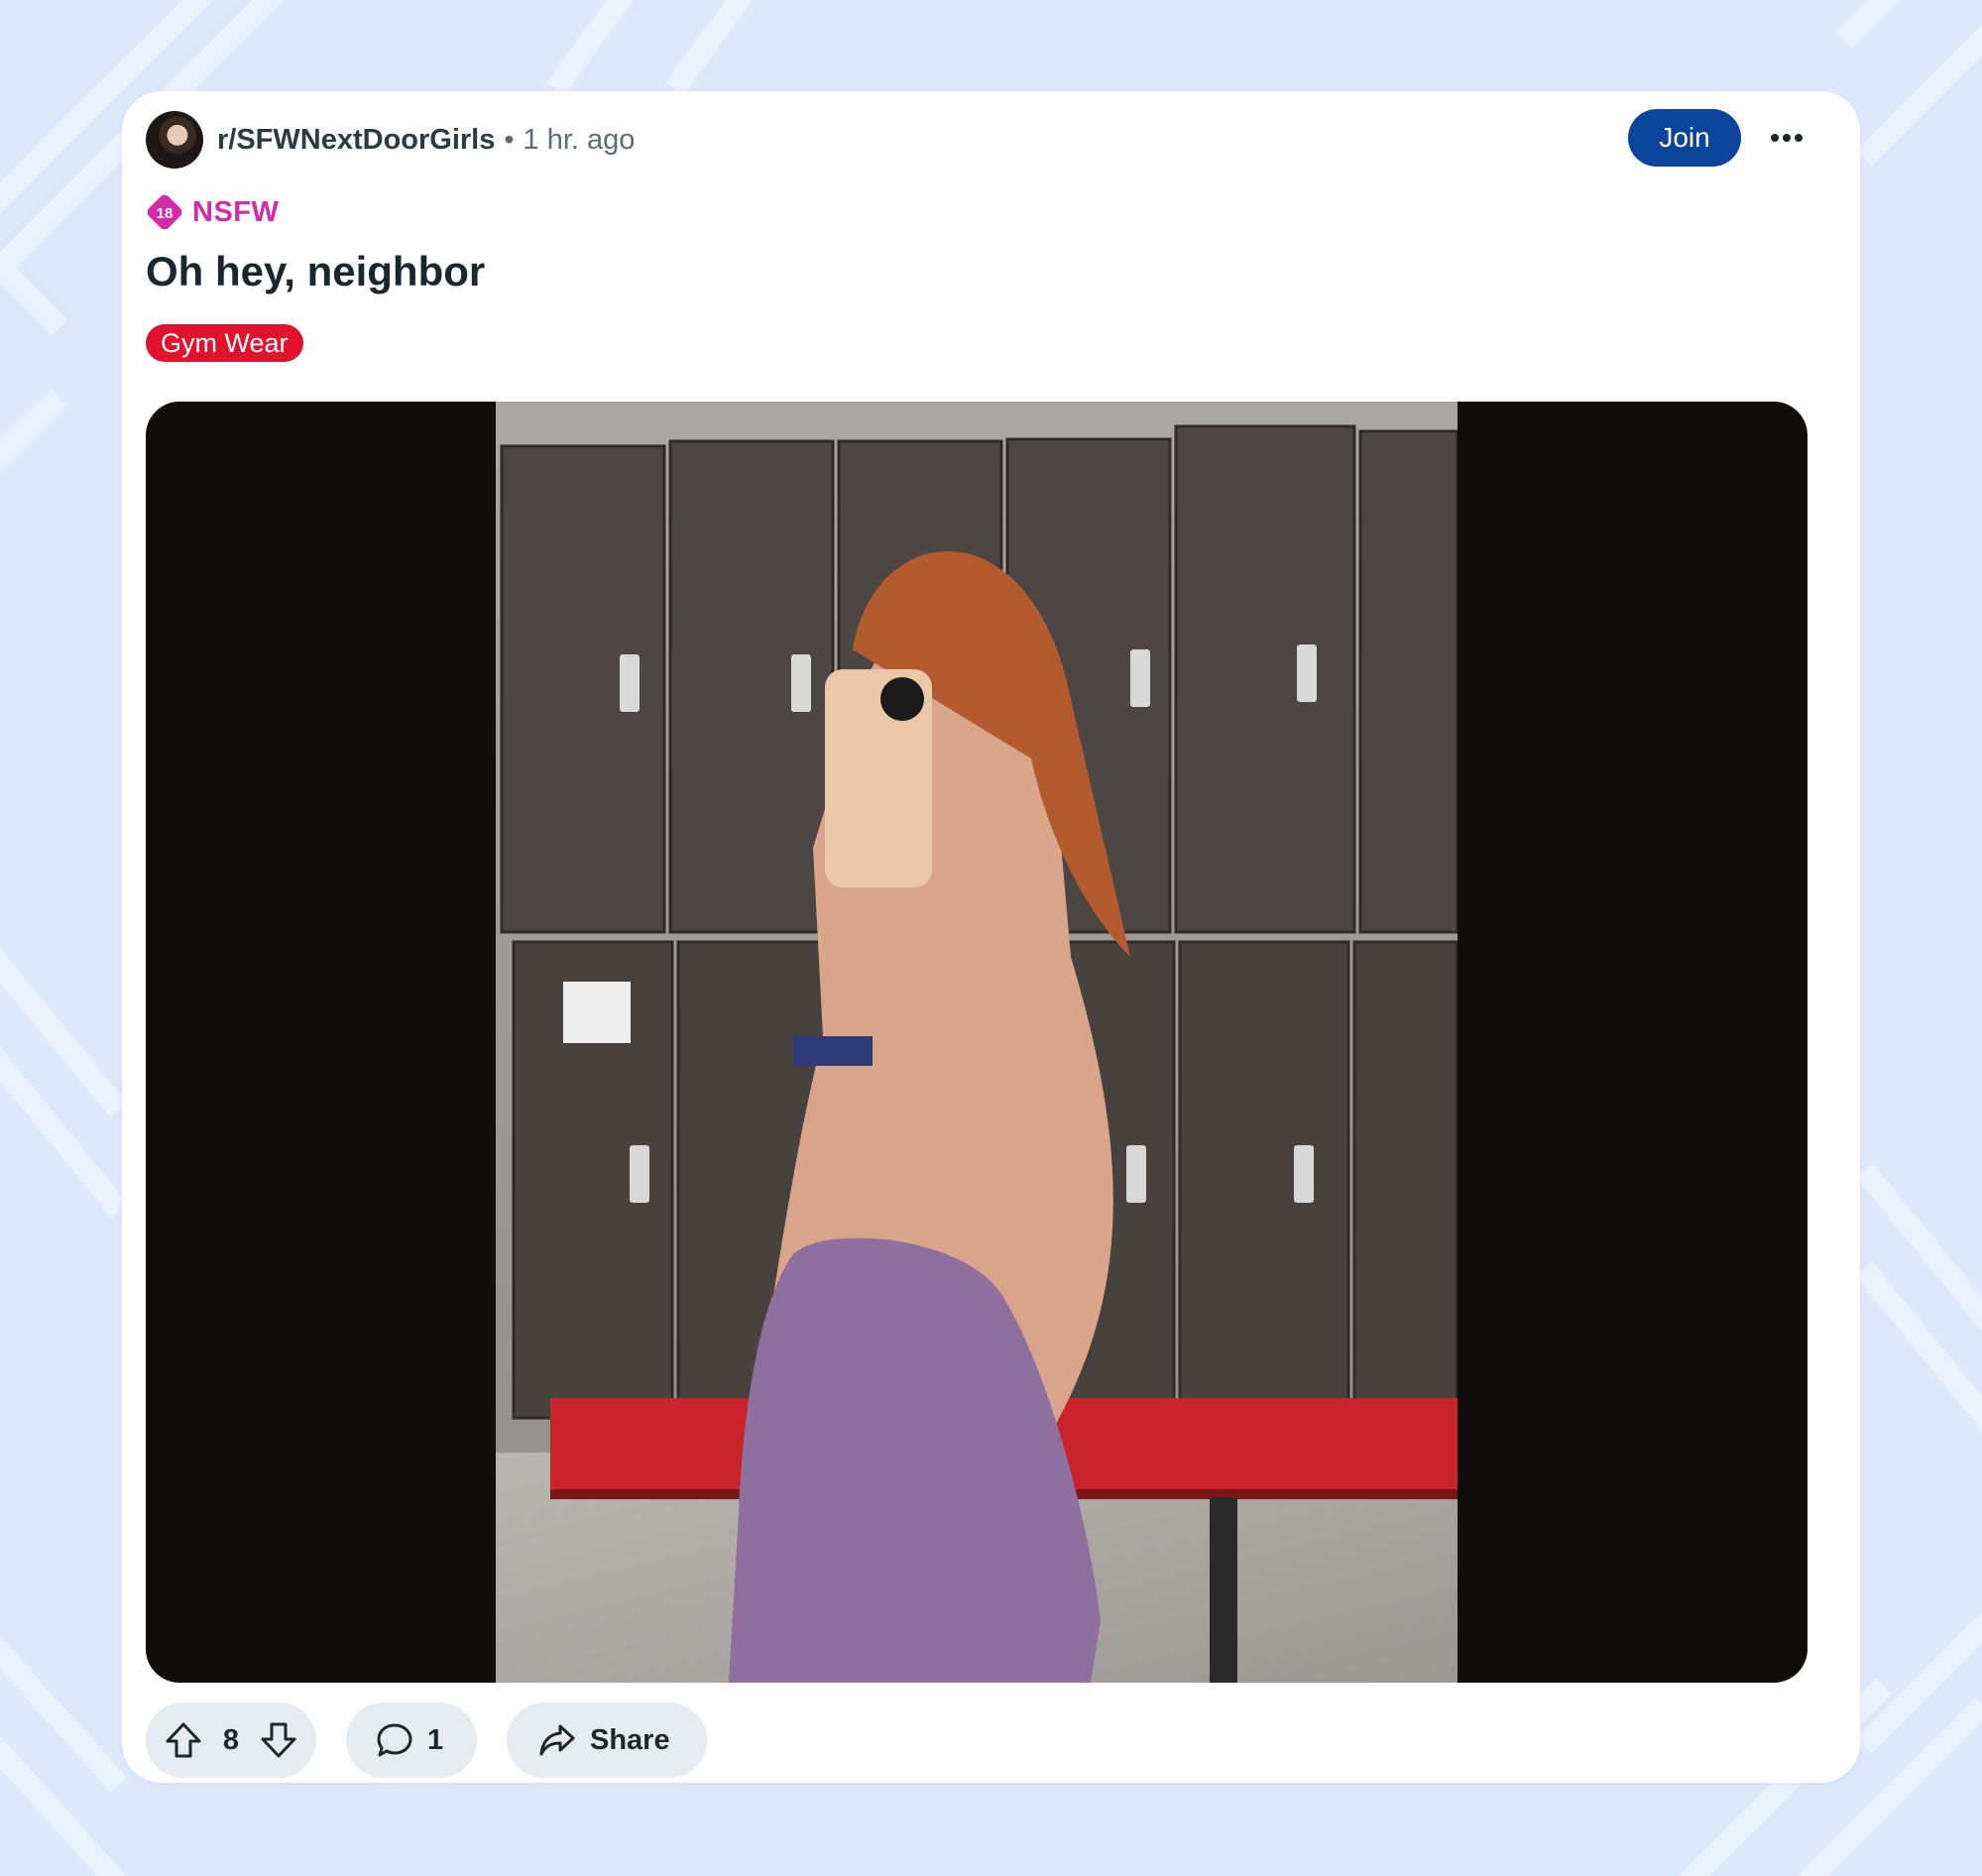 Image resolution: width=1982 pixels, height=1876 pixels. Describe the element at coordinates (175, 140) in the screenshot. I see `subreddit-avatar` at that location.